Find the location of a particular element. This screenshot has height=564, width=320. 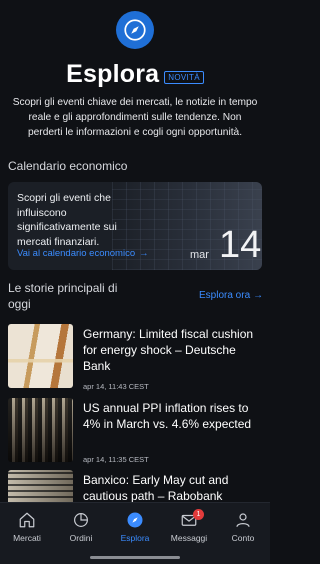

nav-label: Conto is located at coordinates (243, 538).